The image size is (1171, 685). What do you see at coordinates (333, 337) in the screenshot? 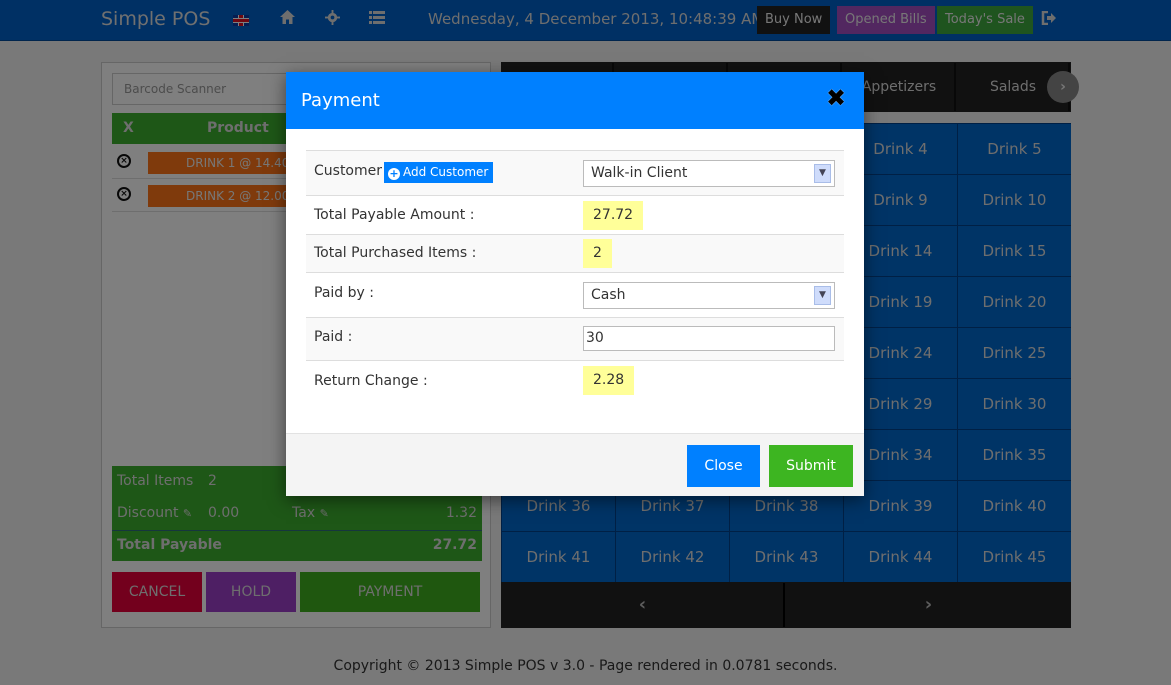
I see `paid-label: Paid :` at bounding box center [333, 337].